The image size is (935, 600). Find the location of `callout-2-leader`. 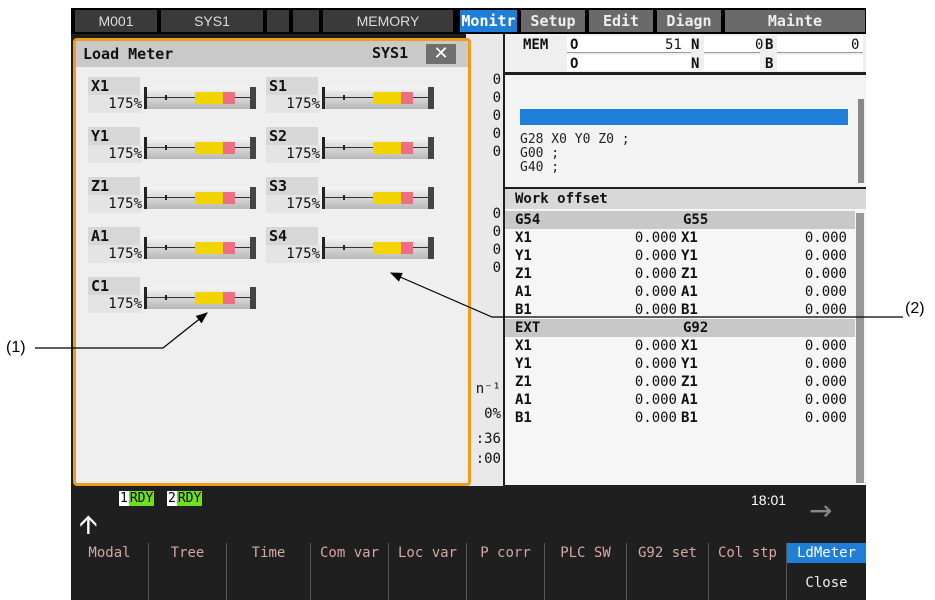

callout-2-leader is located at coordinates (646, 295).